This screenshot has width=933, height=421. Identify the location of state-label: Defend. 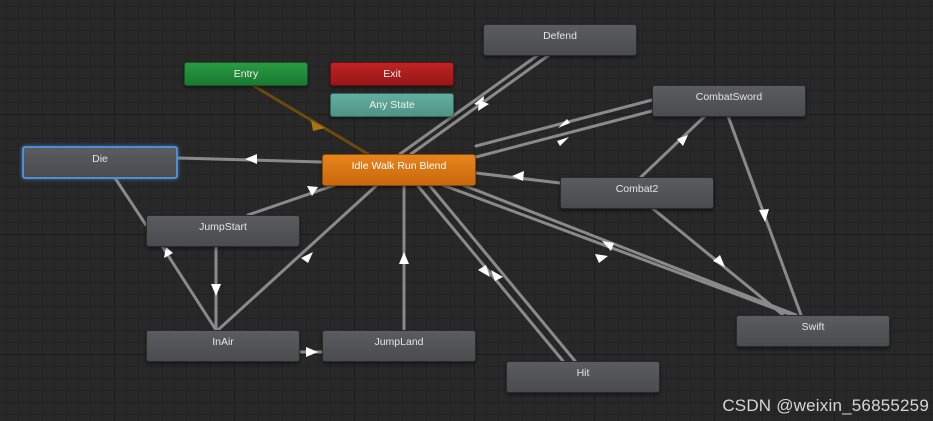
(560, 36).